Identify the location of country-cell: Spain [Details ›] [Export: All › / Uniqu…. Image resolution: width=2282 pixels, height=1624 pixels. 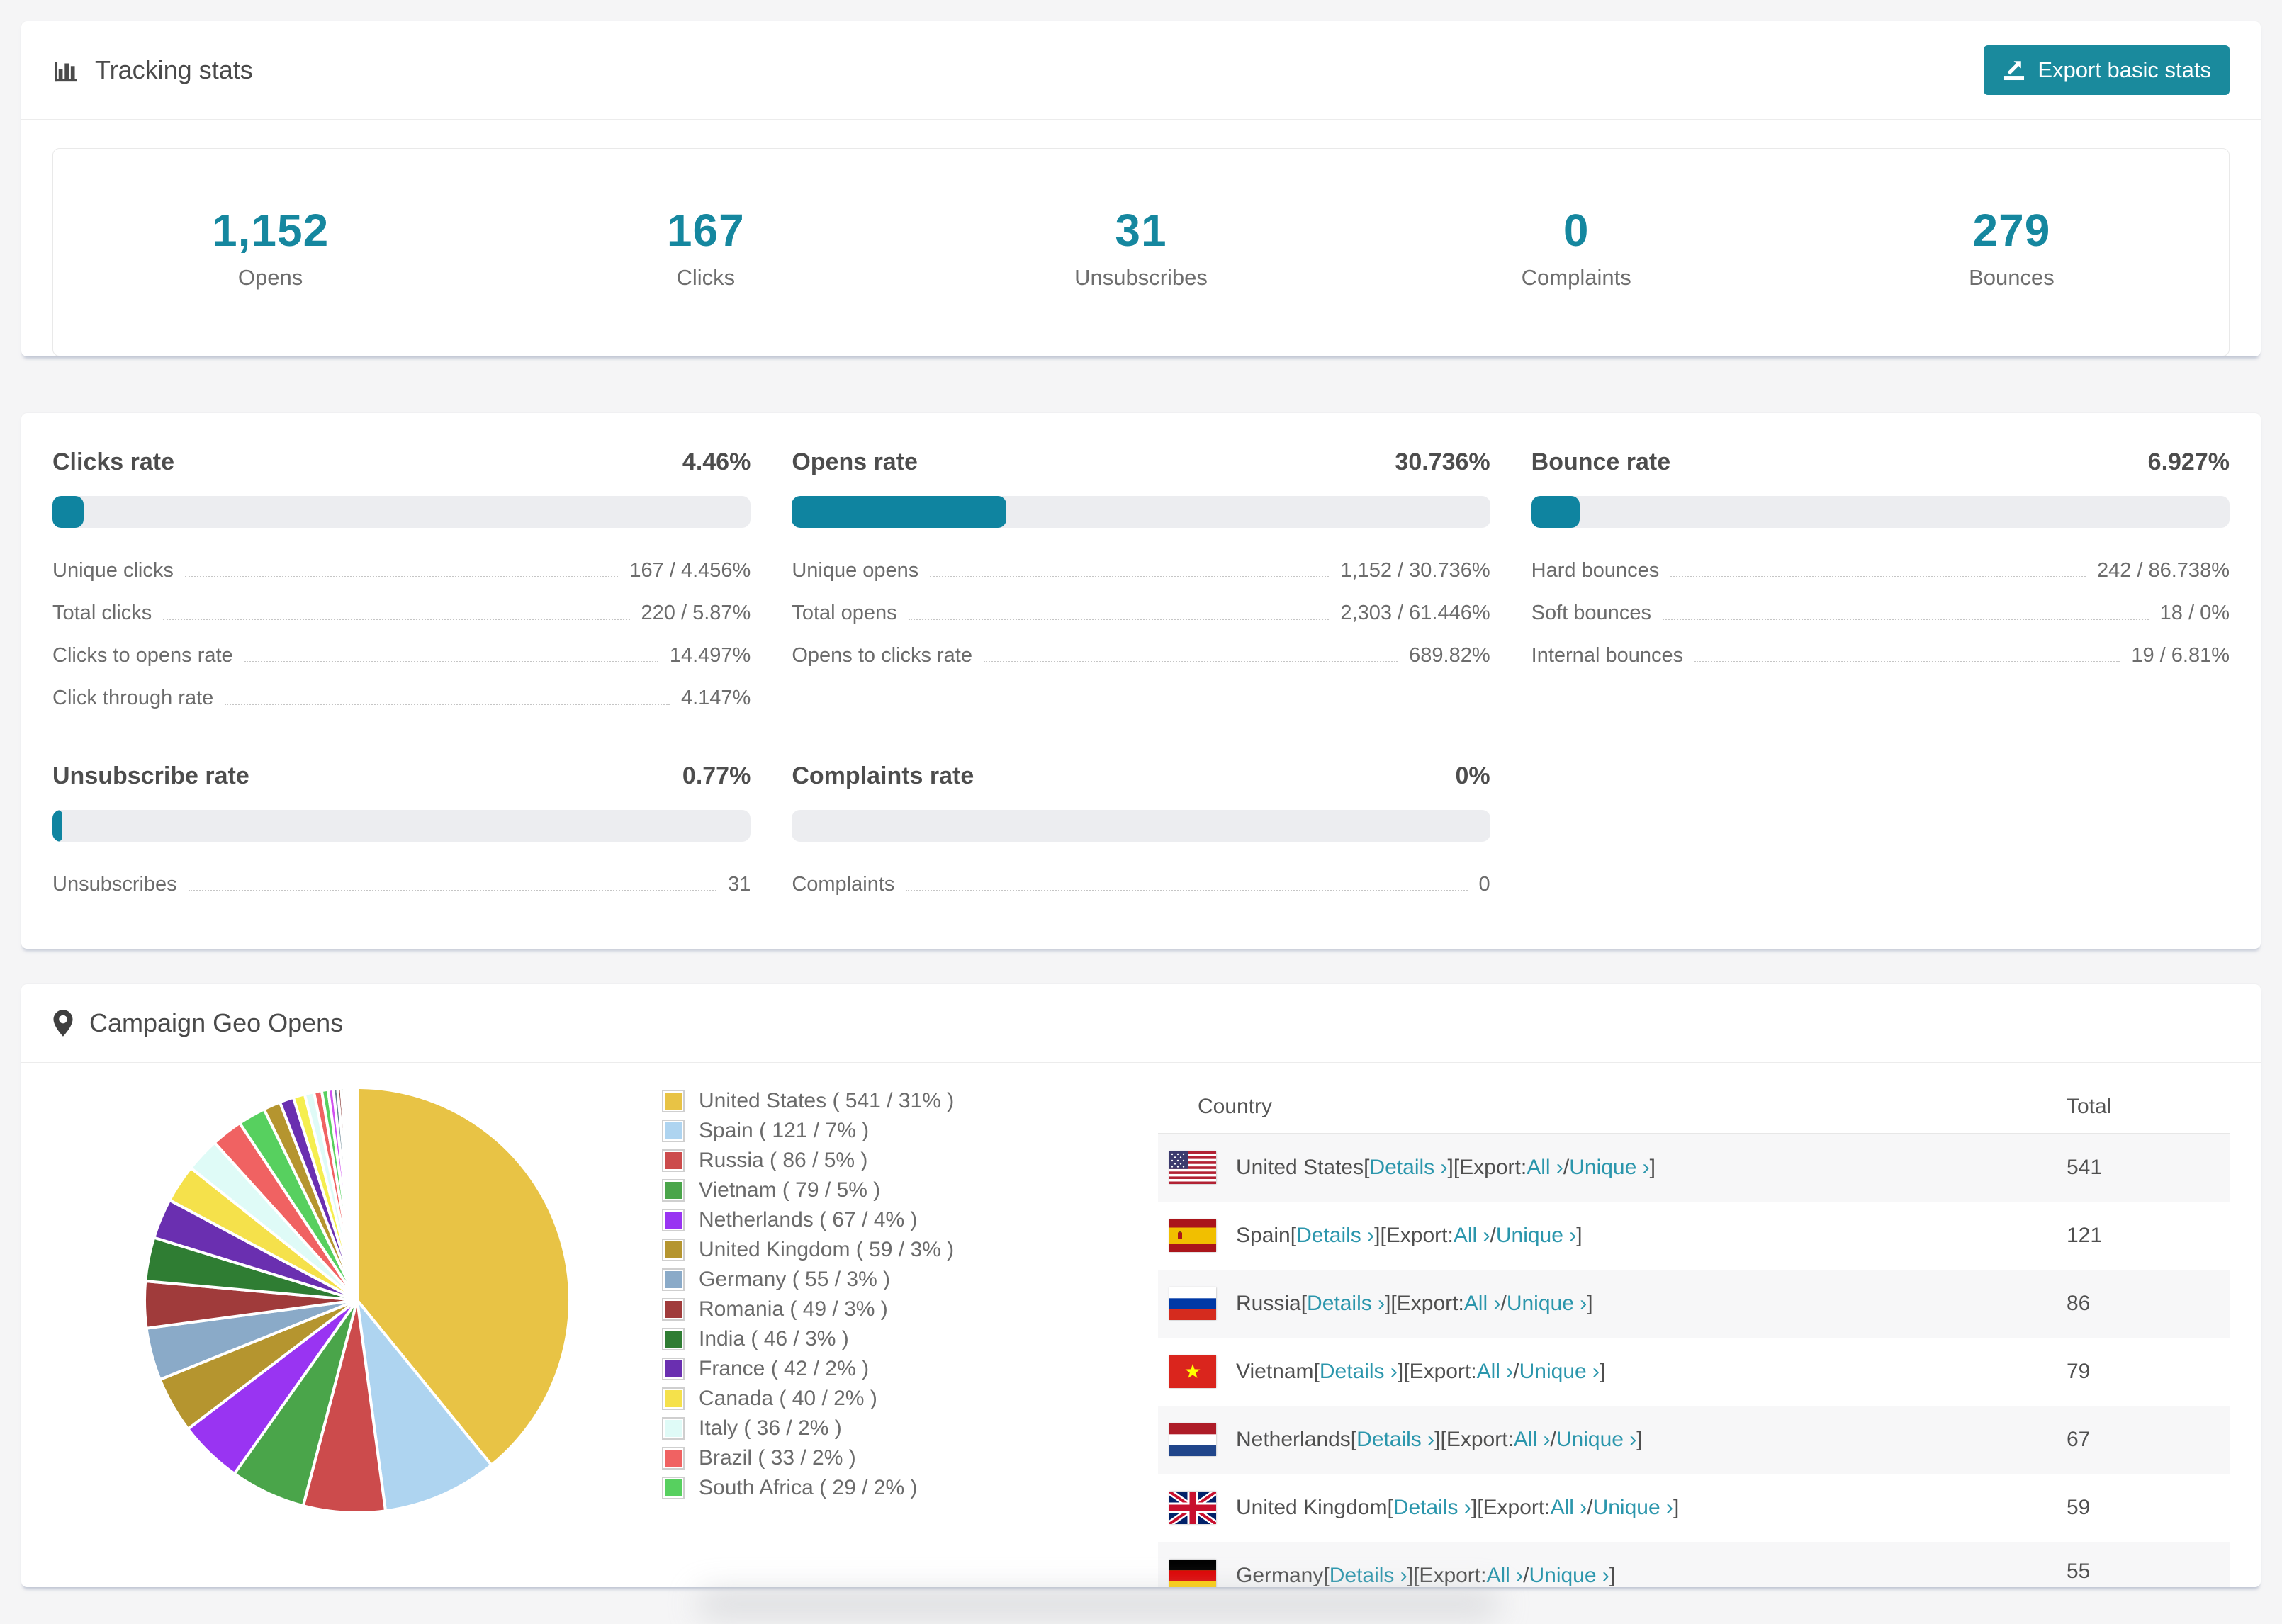
(1613, 1235).